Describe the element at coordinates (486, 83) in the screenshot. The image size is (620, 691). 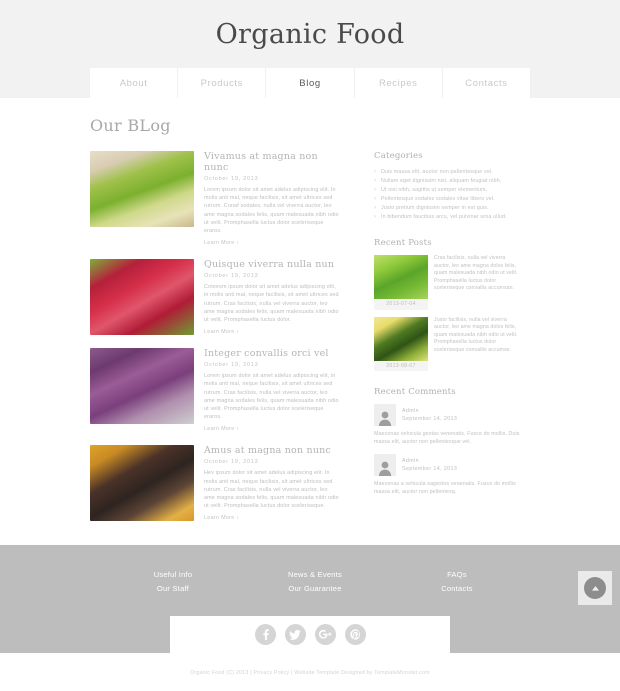
I see `nav-item-contacts: Contacts` at that location.